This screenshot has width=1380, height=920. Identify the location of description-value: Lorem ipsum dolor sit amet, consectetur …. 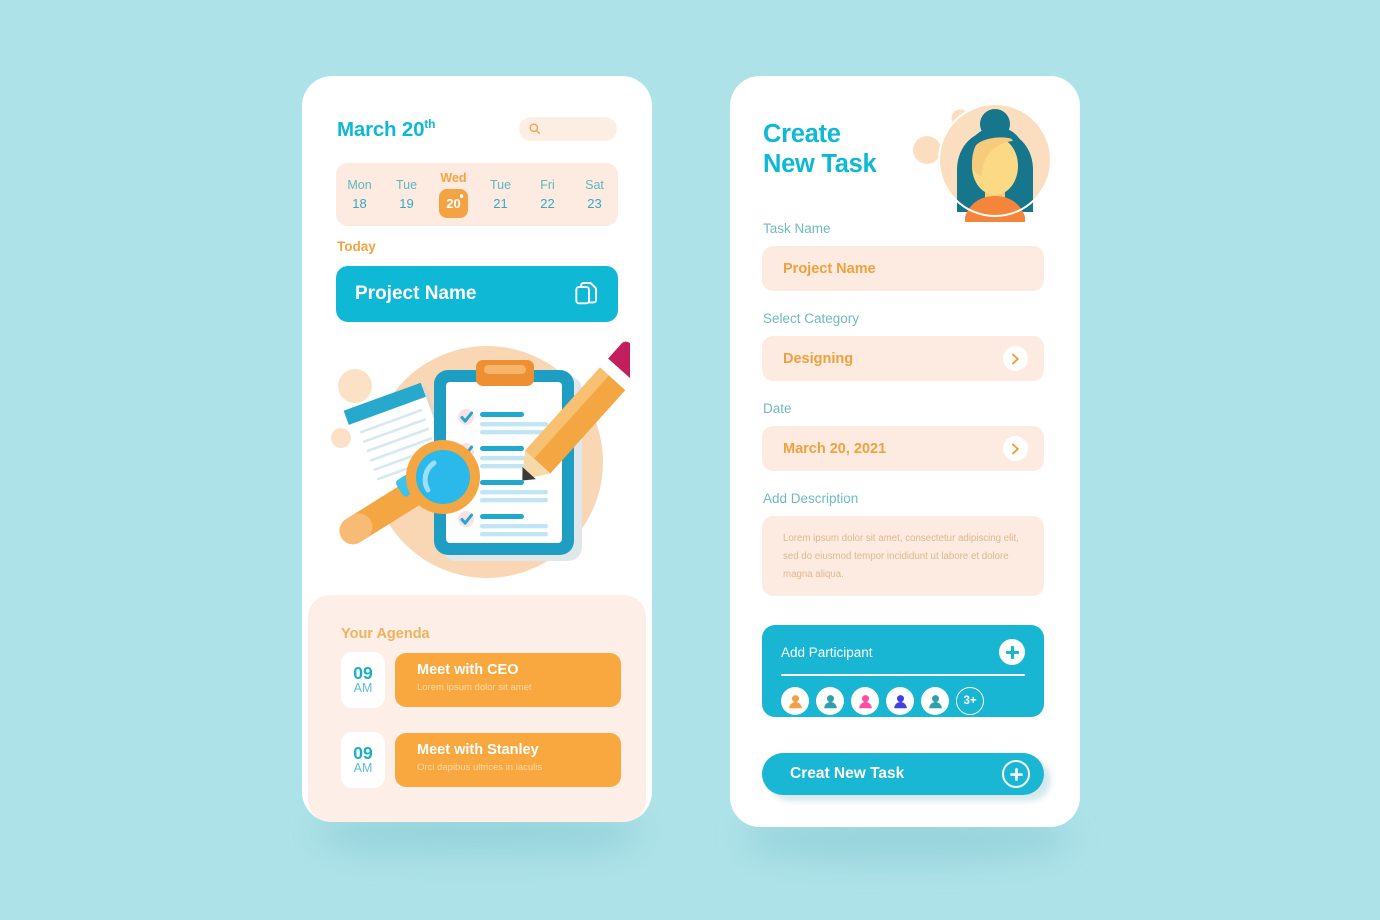
(901, 556).